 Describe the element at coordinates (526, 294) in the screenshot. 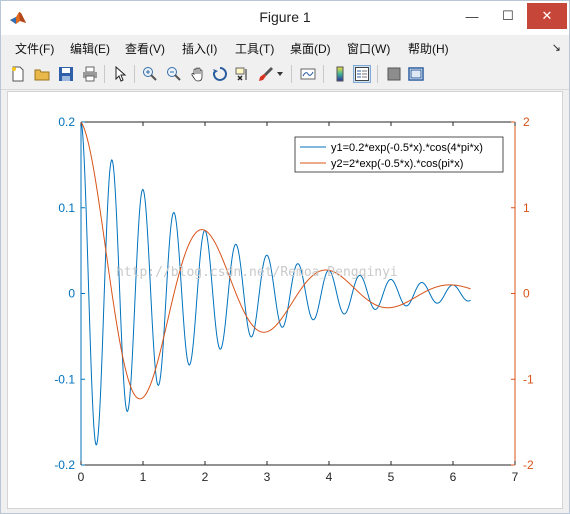

I see `y-right-tick-label: 0` at that location.